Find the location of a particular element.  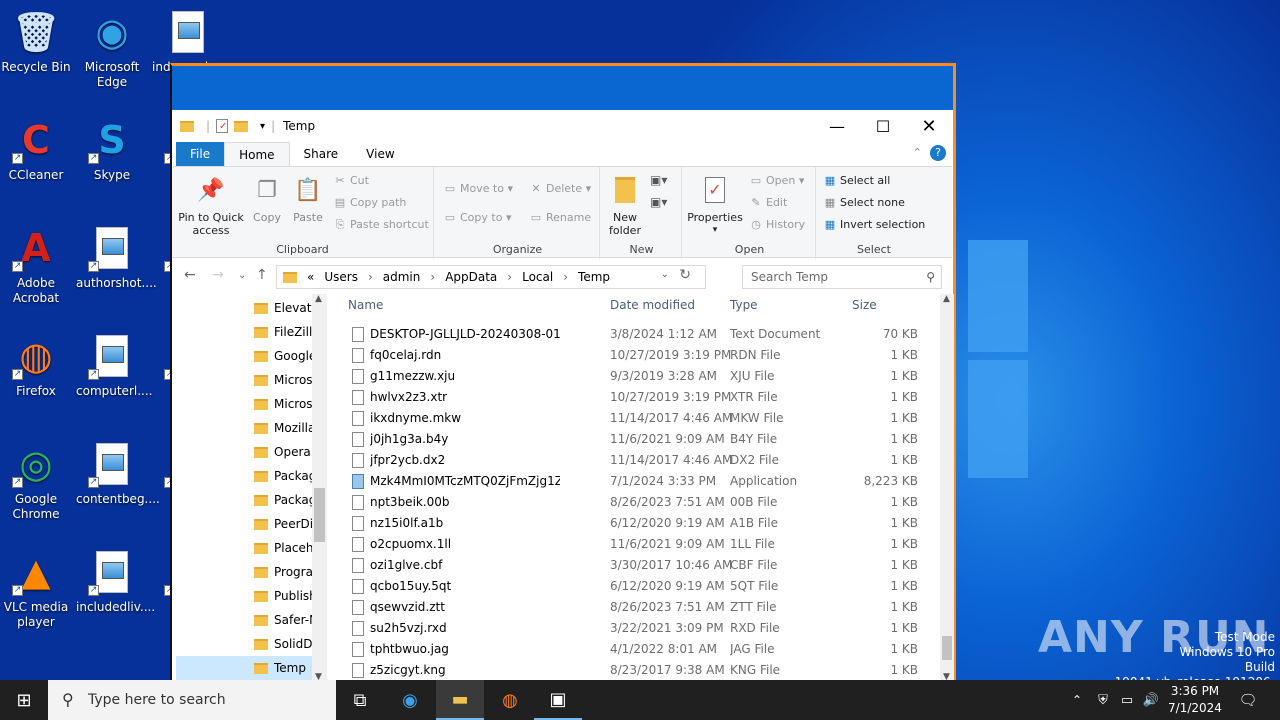

cut-button: ✂ Cut is located at coordinates (350, 181).